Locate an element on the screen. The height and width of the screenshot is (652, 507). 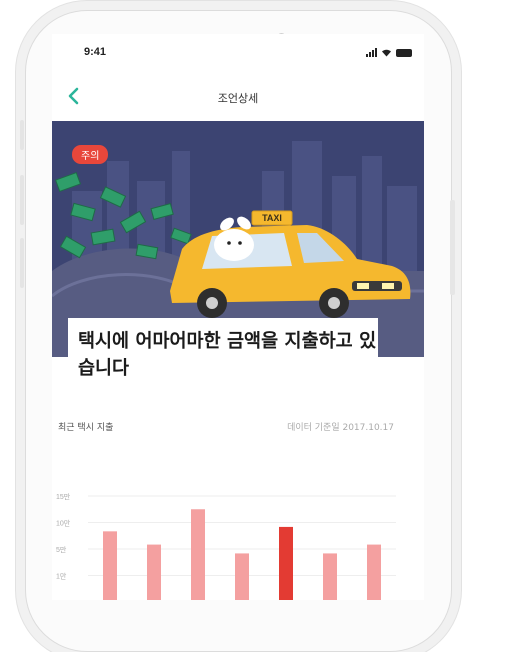
nav-header: 조언상세 is located at coordinates (238, 98).